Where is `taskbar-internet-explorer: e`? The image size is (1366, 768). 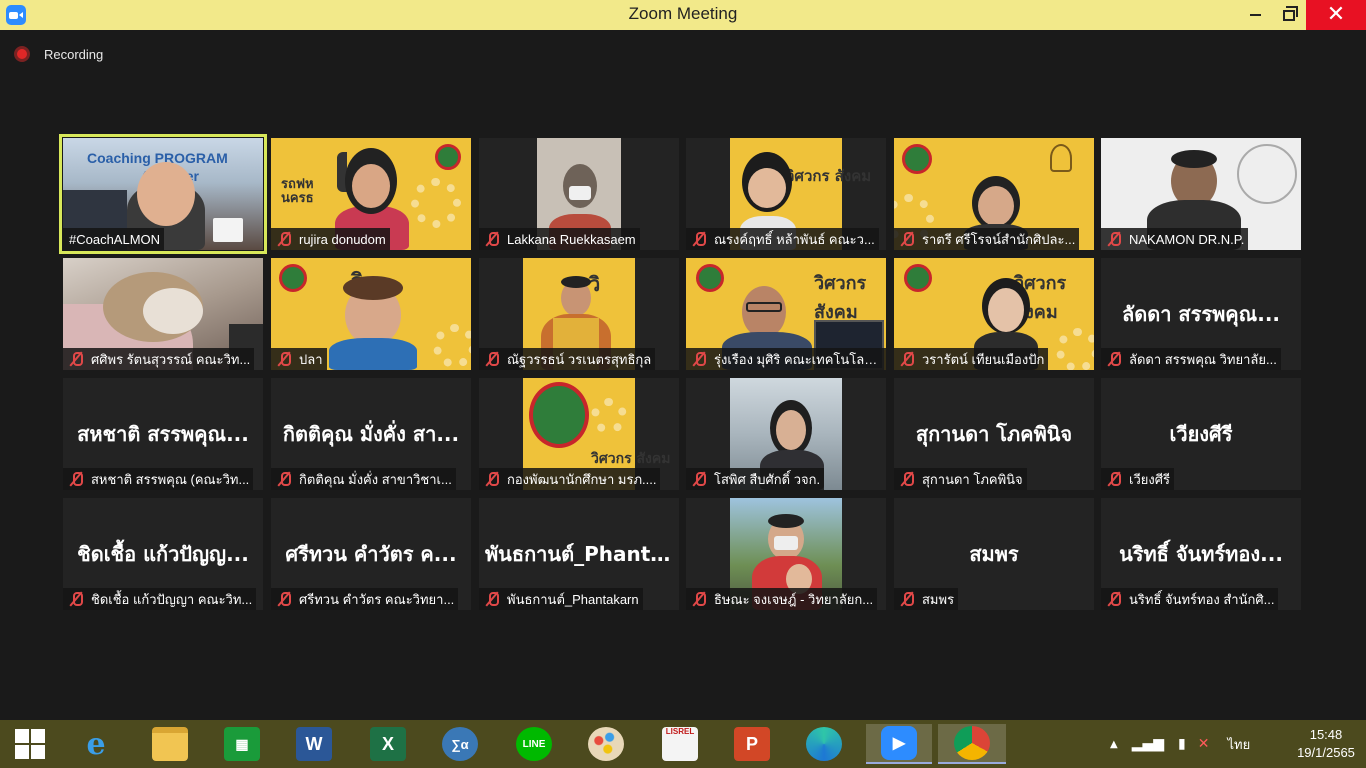
taskbar-internet-explorer: e is located at coordinates (96, 744).